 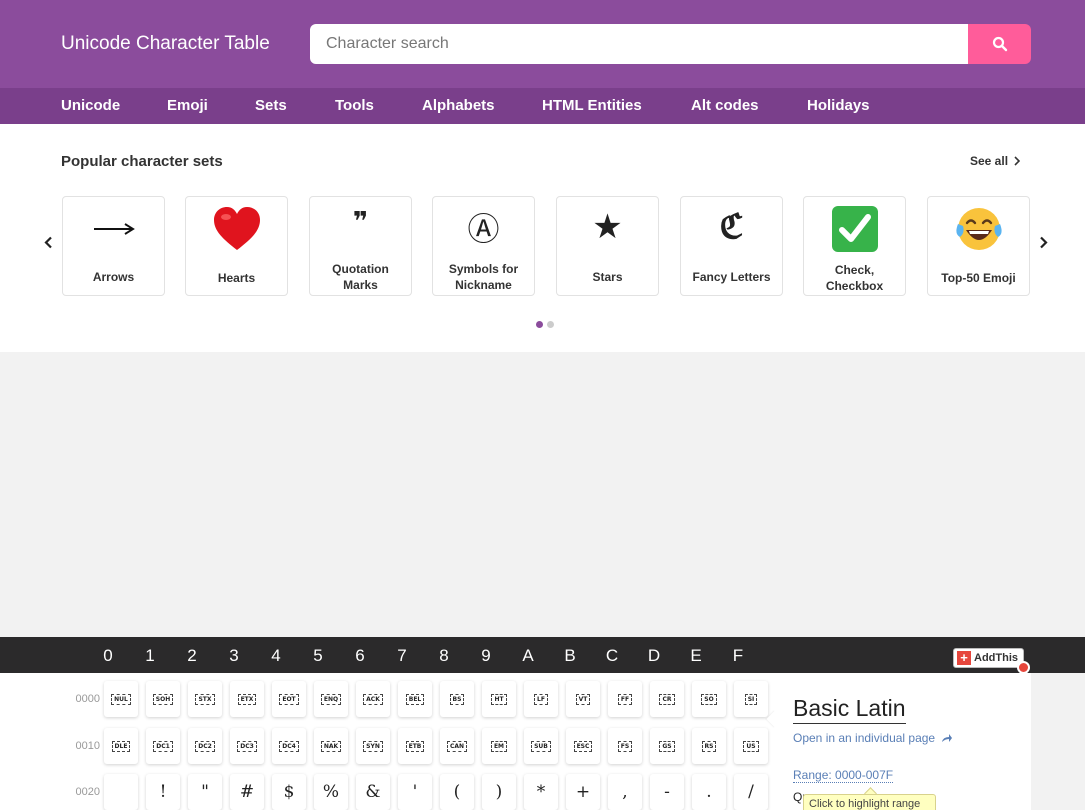 What do you see at coordinates (843, 775) in the screenshot?
I see `range-link: Range: 0000-007F` at bounding box center [843, 775].